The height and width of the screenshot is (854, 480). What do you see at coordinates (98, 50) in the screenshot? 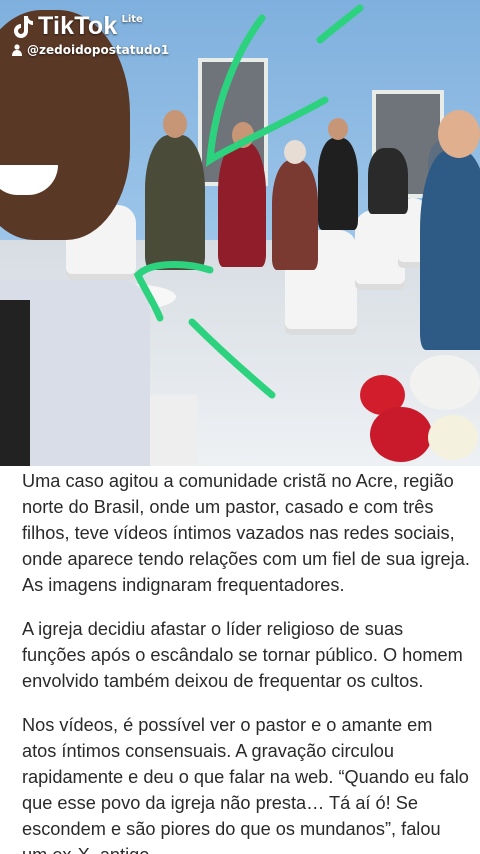
I see `tiktok-username: @zedoidopostatudo1` at bounding box center [98, 50].